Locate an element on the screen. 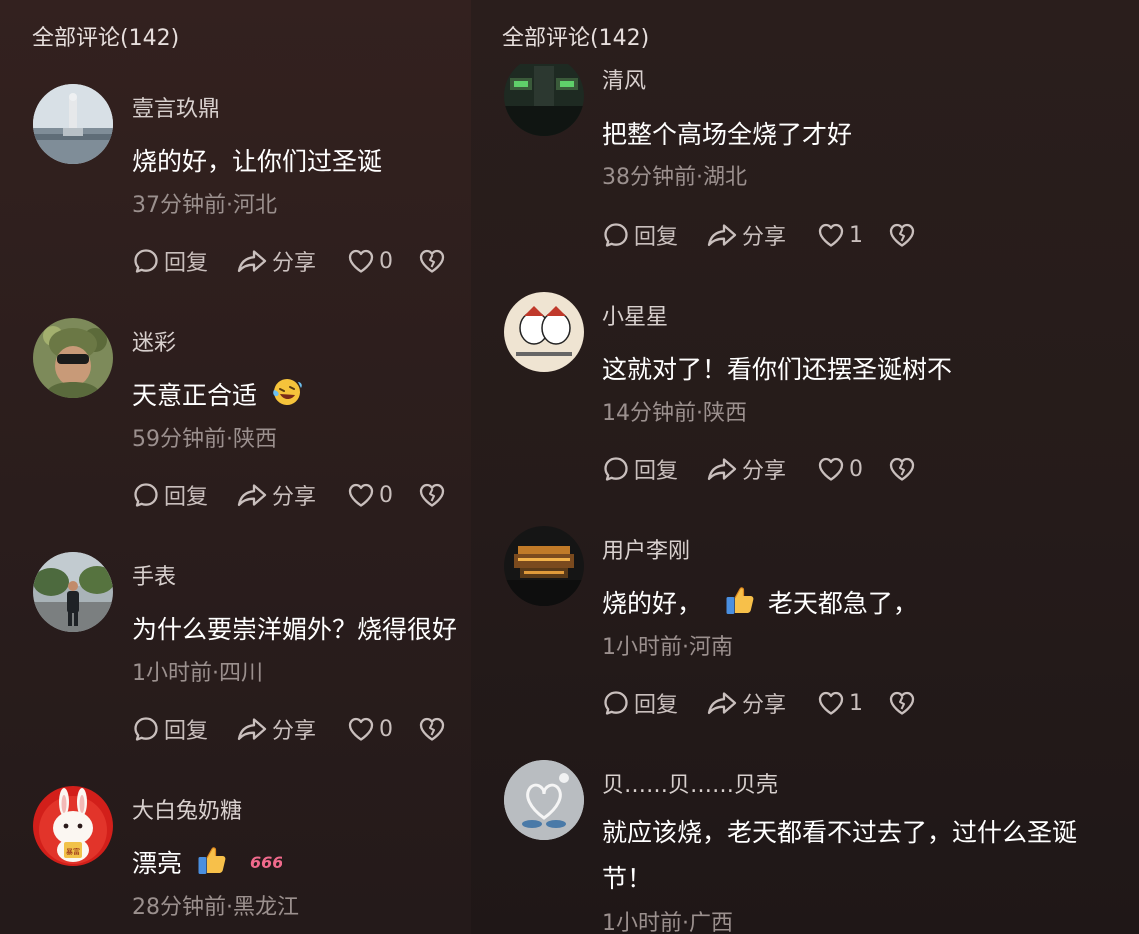  comment-text-body: 漂亮 is located at coordinates (157, 863).